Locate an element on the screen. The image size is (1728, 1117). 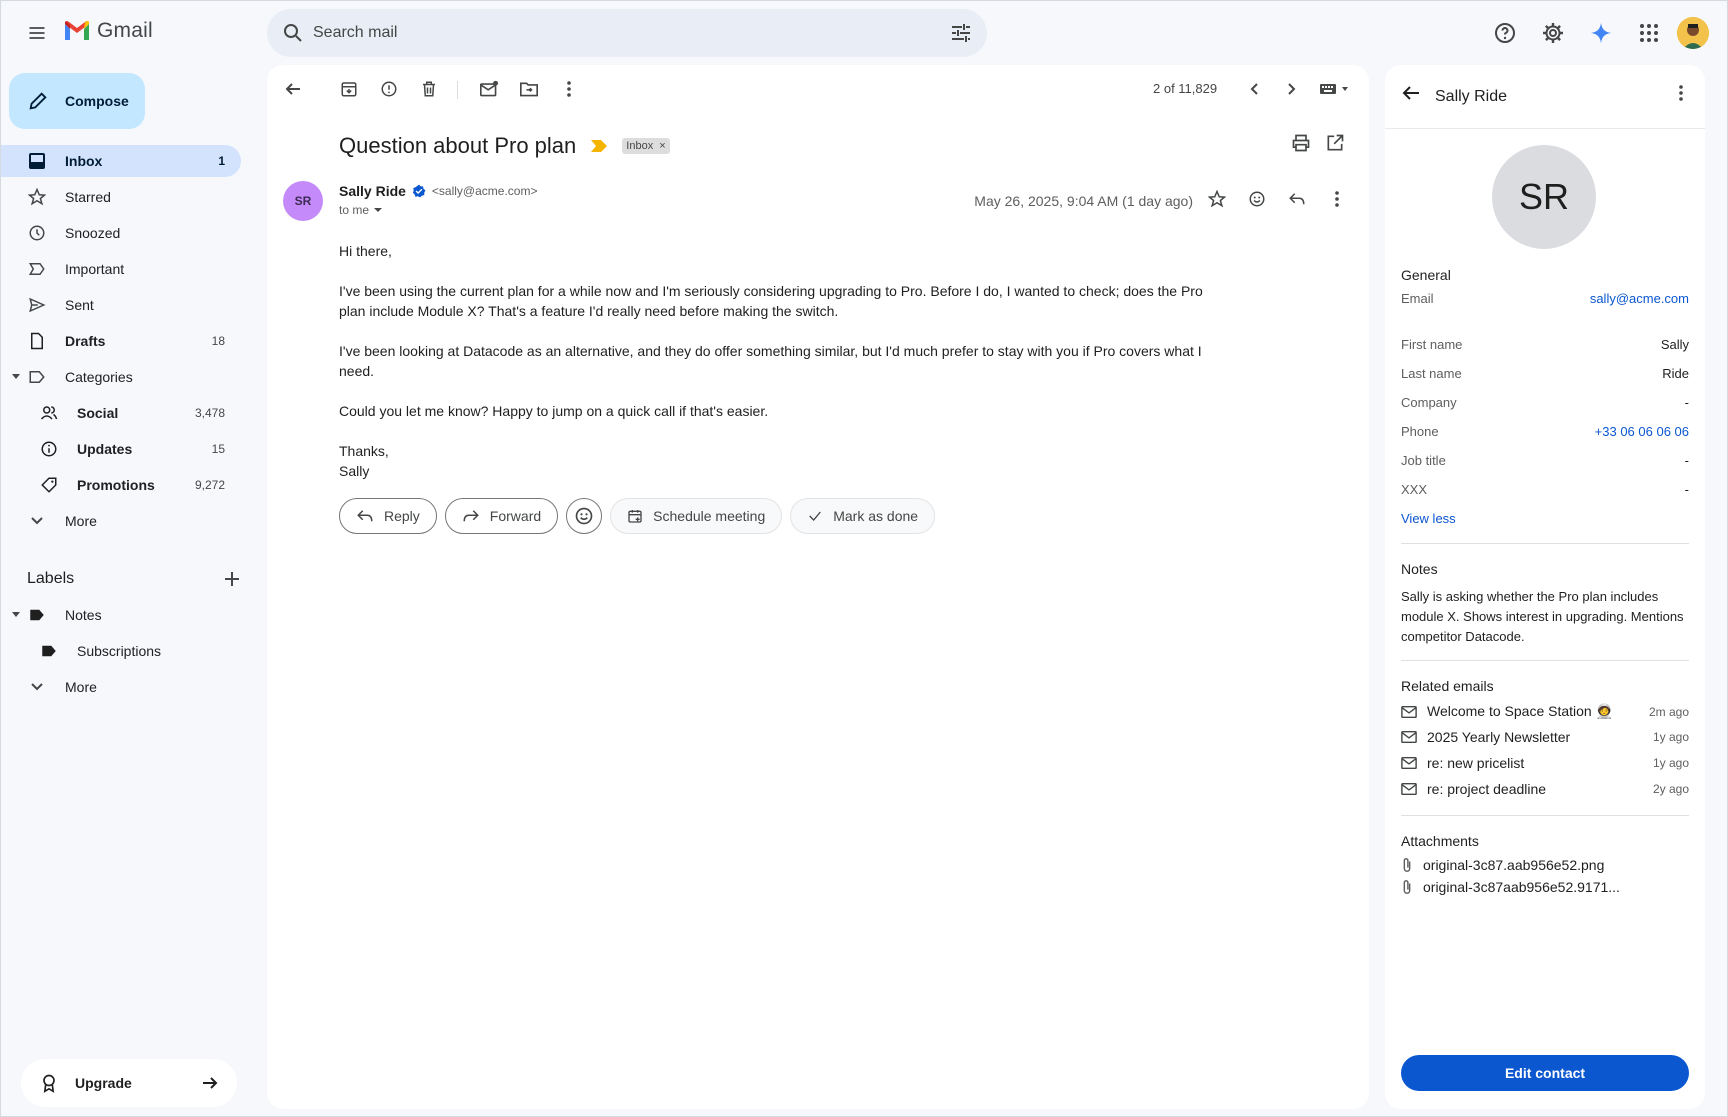
field-xxx: XXX - is located at coordinates (1545, 489).